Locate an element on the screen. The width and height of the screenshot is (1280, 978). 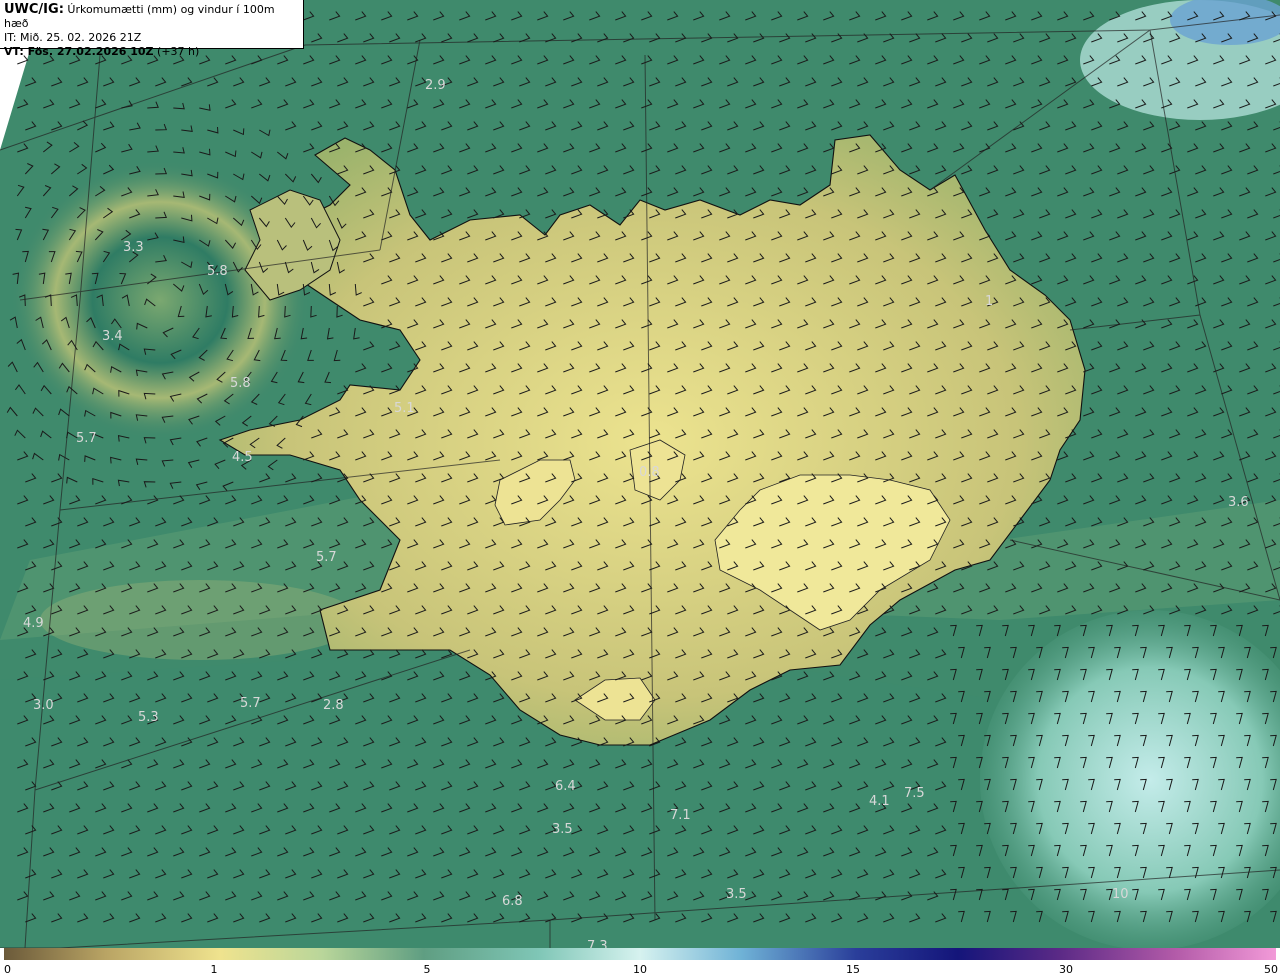
colorbar-tick: 0 is located at coordinates (7, 969).